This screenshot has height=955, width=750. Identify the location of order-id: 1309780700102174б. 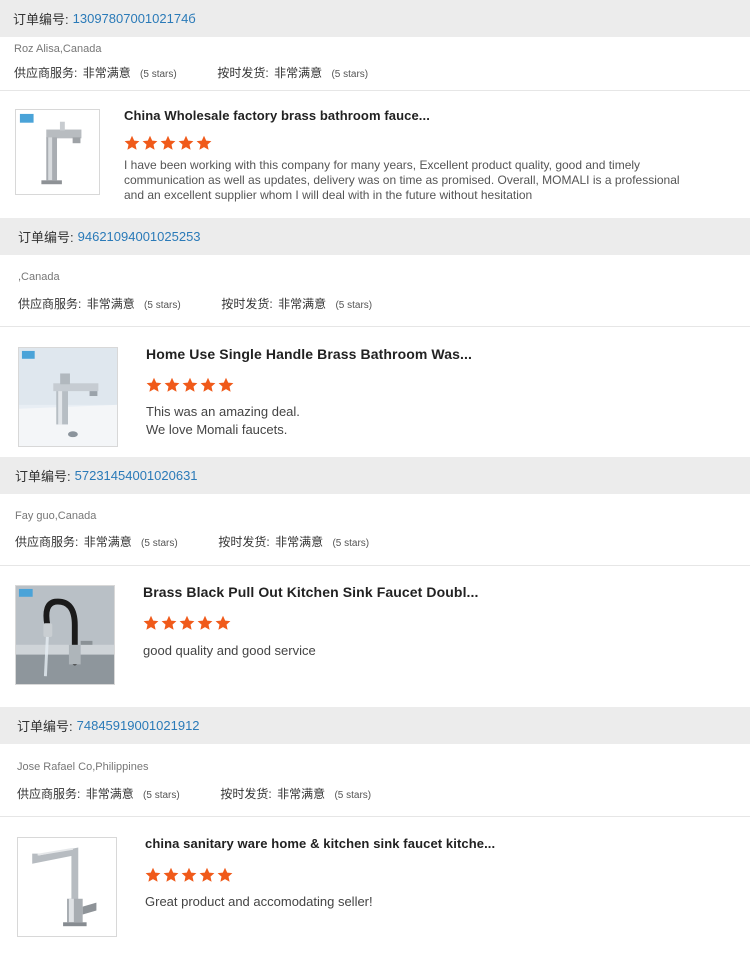
(134, 18).